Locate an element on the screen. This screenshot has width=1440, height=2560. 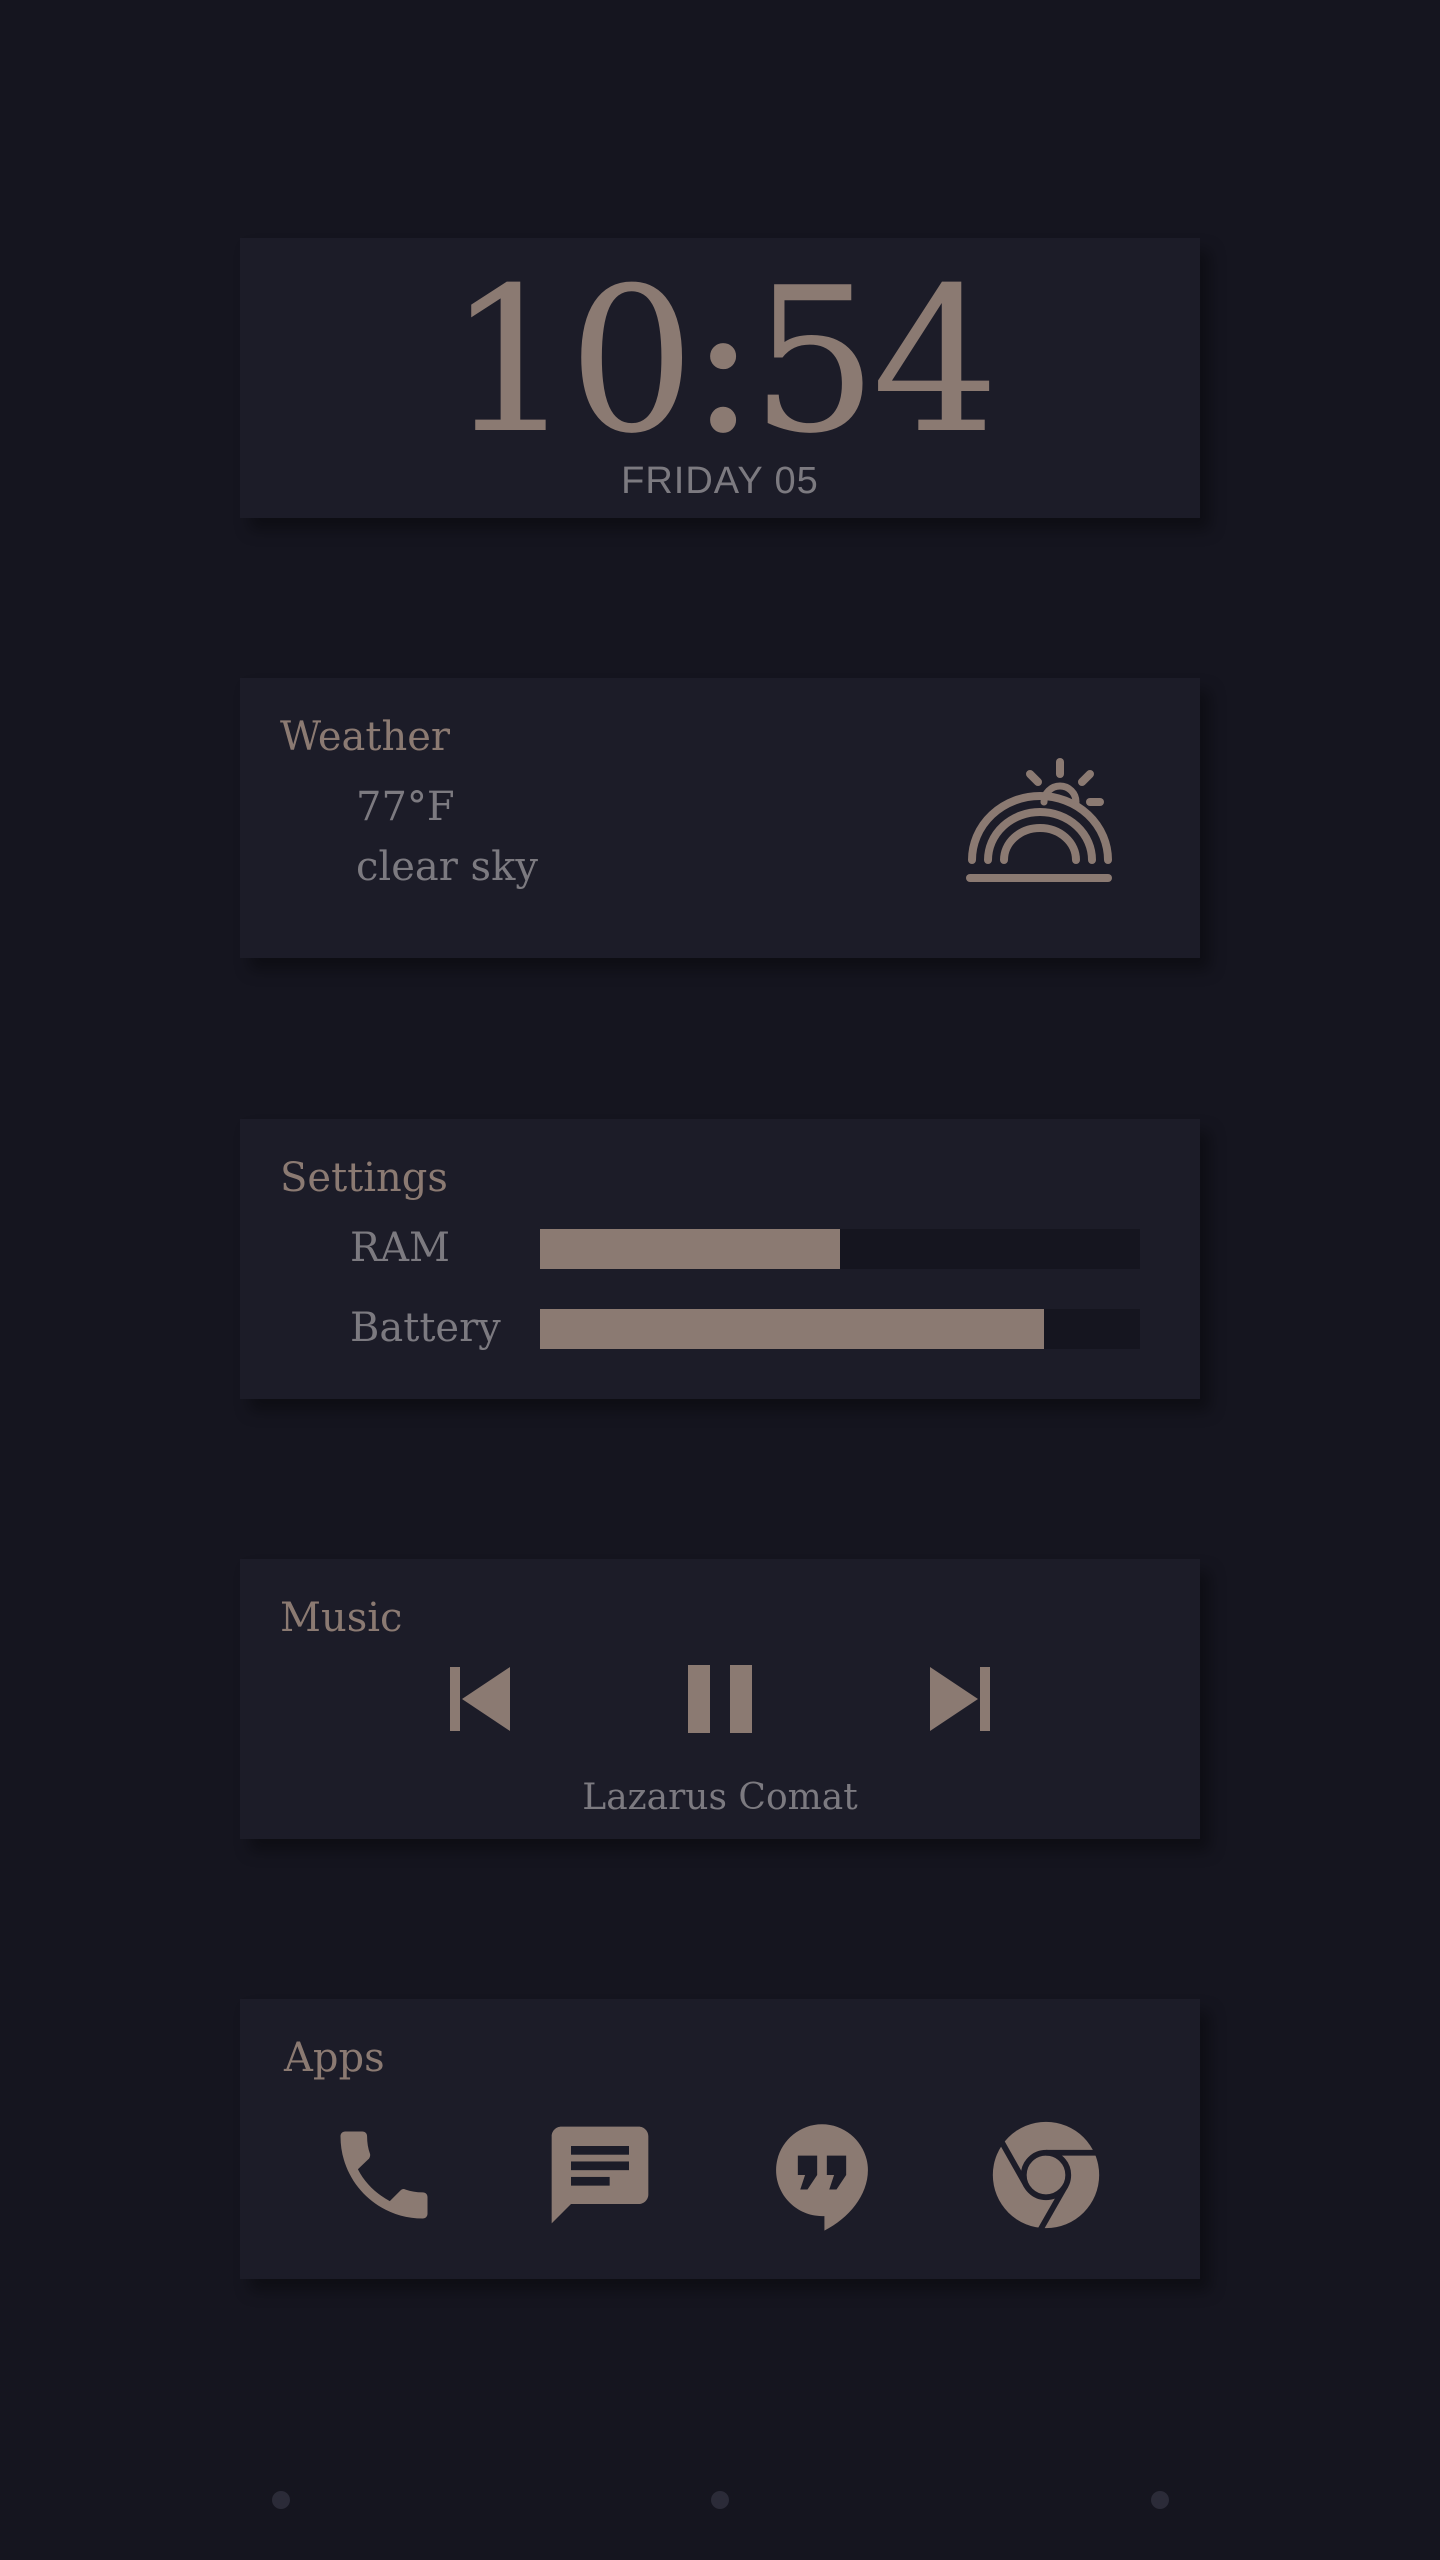
skip-previous-icon is located at coordinates (480, 1699).